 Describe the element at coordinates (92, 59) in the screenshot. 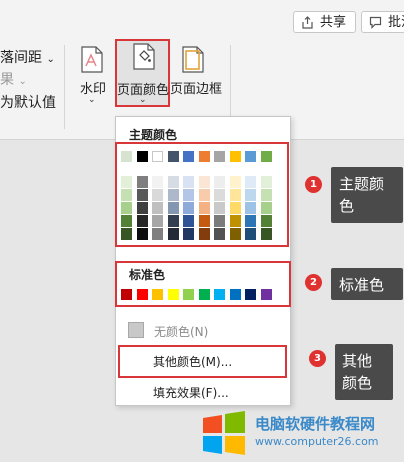

I see `watermark-icon` at that location.